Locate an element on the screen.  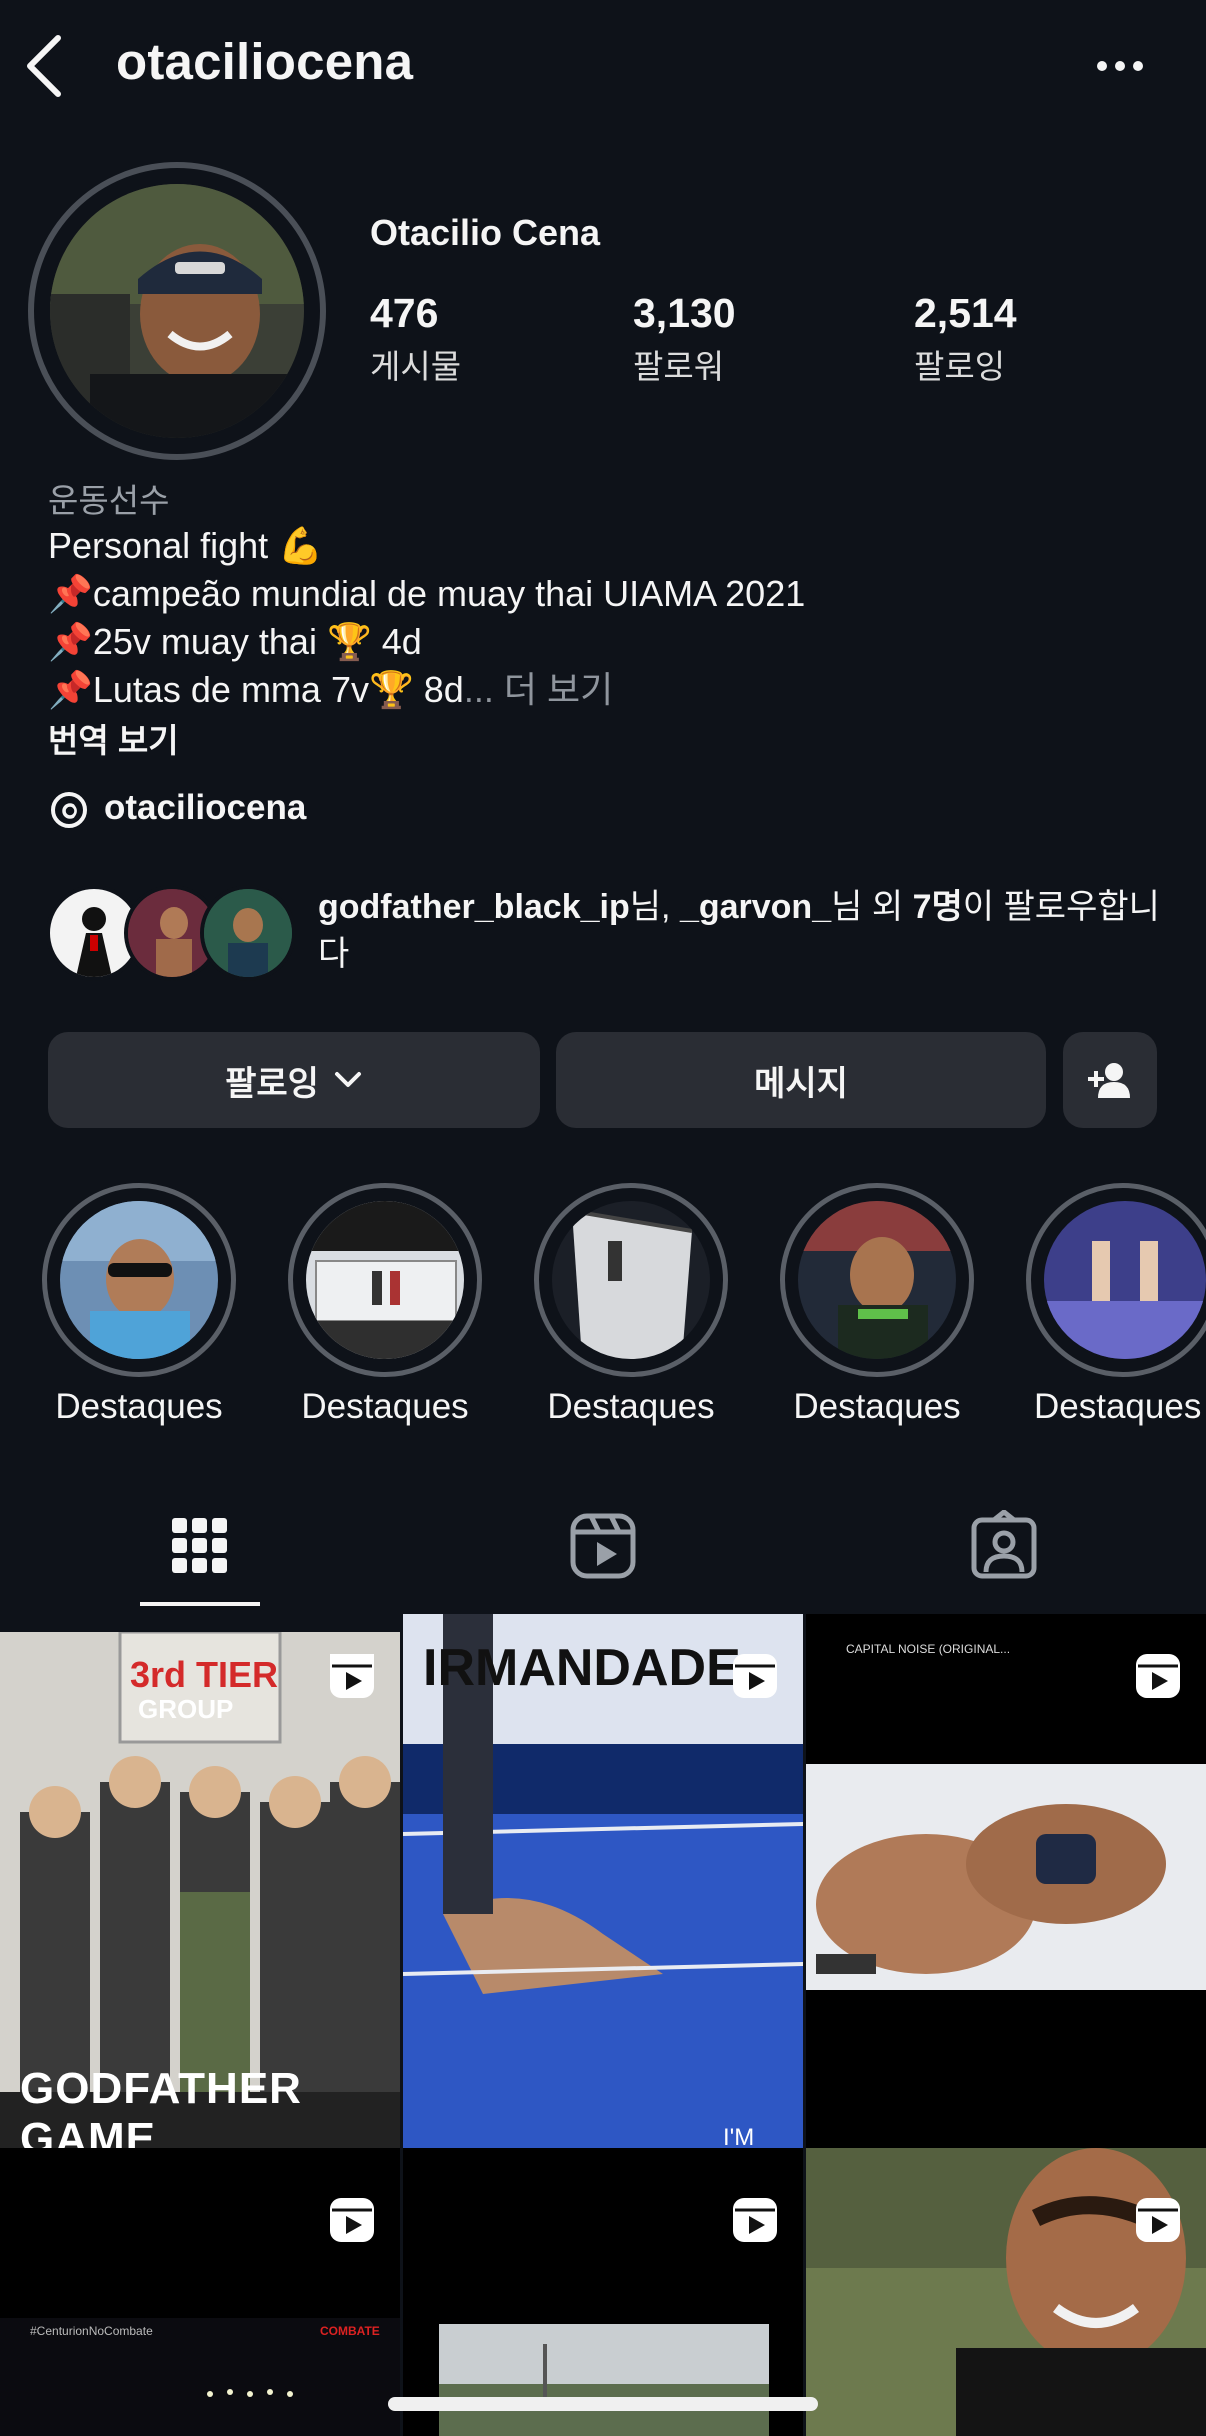
reels-icon is located at coordinates (603, 1546).